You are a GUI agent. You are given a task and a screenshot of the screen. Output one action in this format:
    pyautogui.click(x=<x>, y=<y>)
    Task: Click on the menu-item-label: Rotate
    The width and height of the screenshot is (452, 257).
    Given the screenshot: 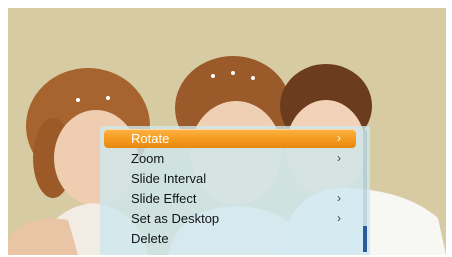 What is the action you would take?
    pyautogui.click(x=150, y=138)
    